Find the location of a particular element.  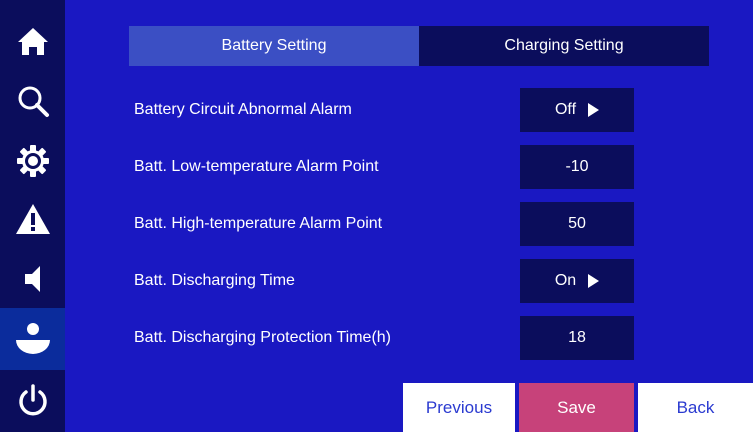

gear-icon is located at coordinates (32, 161).